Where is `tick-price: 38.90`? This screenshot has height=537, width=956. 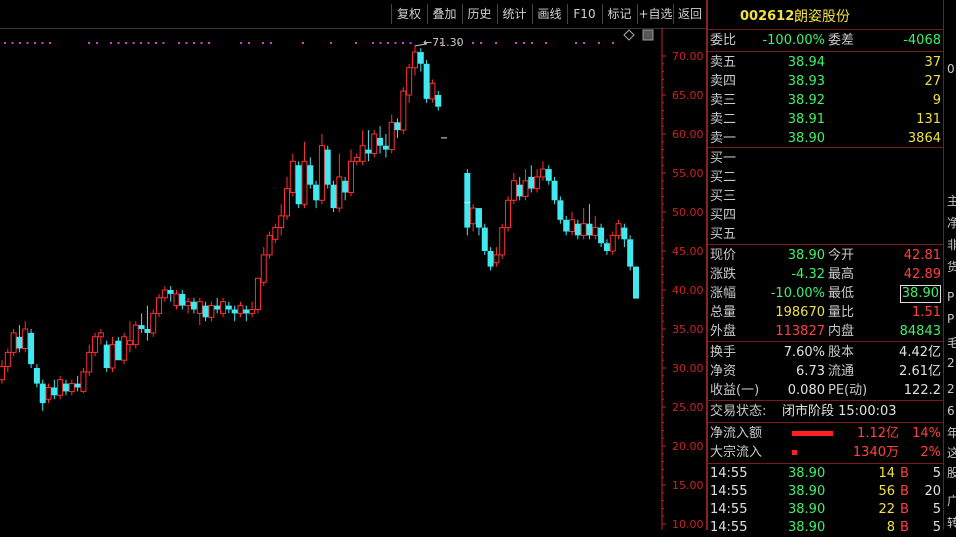
tick-price: 38.90 is located at coordinates (807, 491).